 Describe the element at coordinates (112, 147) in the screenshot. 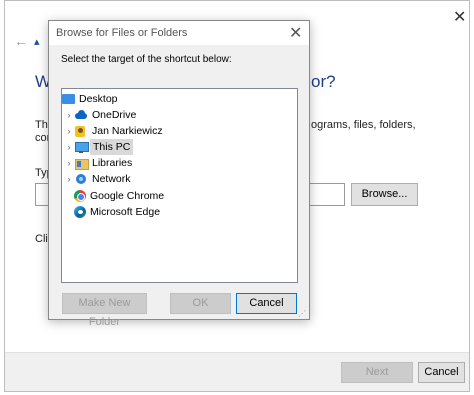

I see `tree-item-label: This PC` at that location.